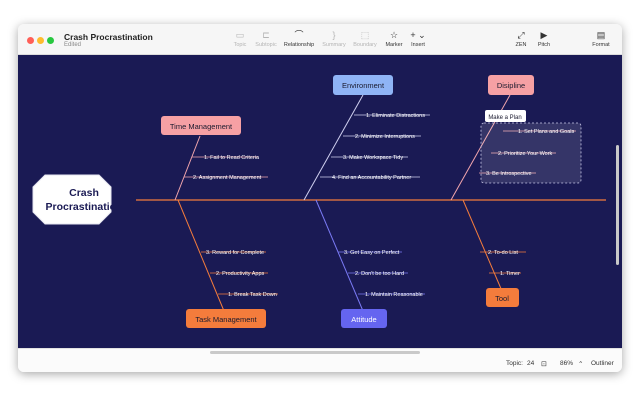 The height and width of the screenshot is (400, 640). I want to click on toolbar-pitch-button: ▶ Pitch, so click(544, 39).